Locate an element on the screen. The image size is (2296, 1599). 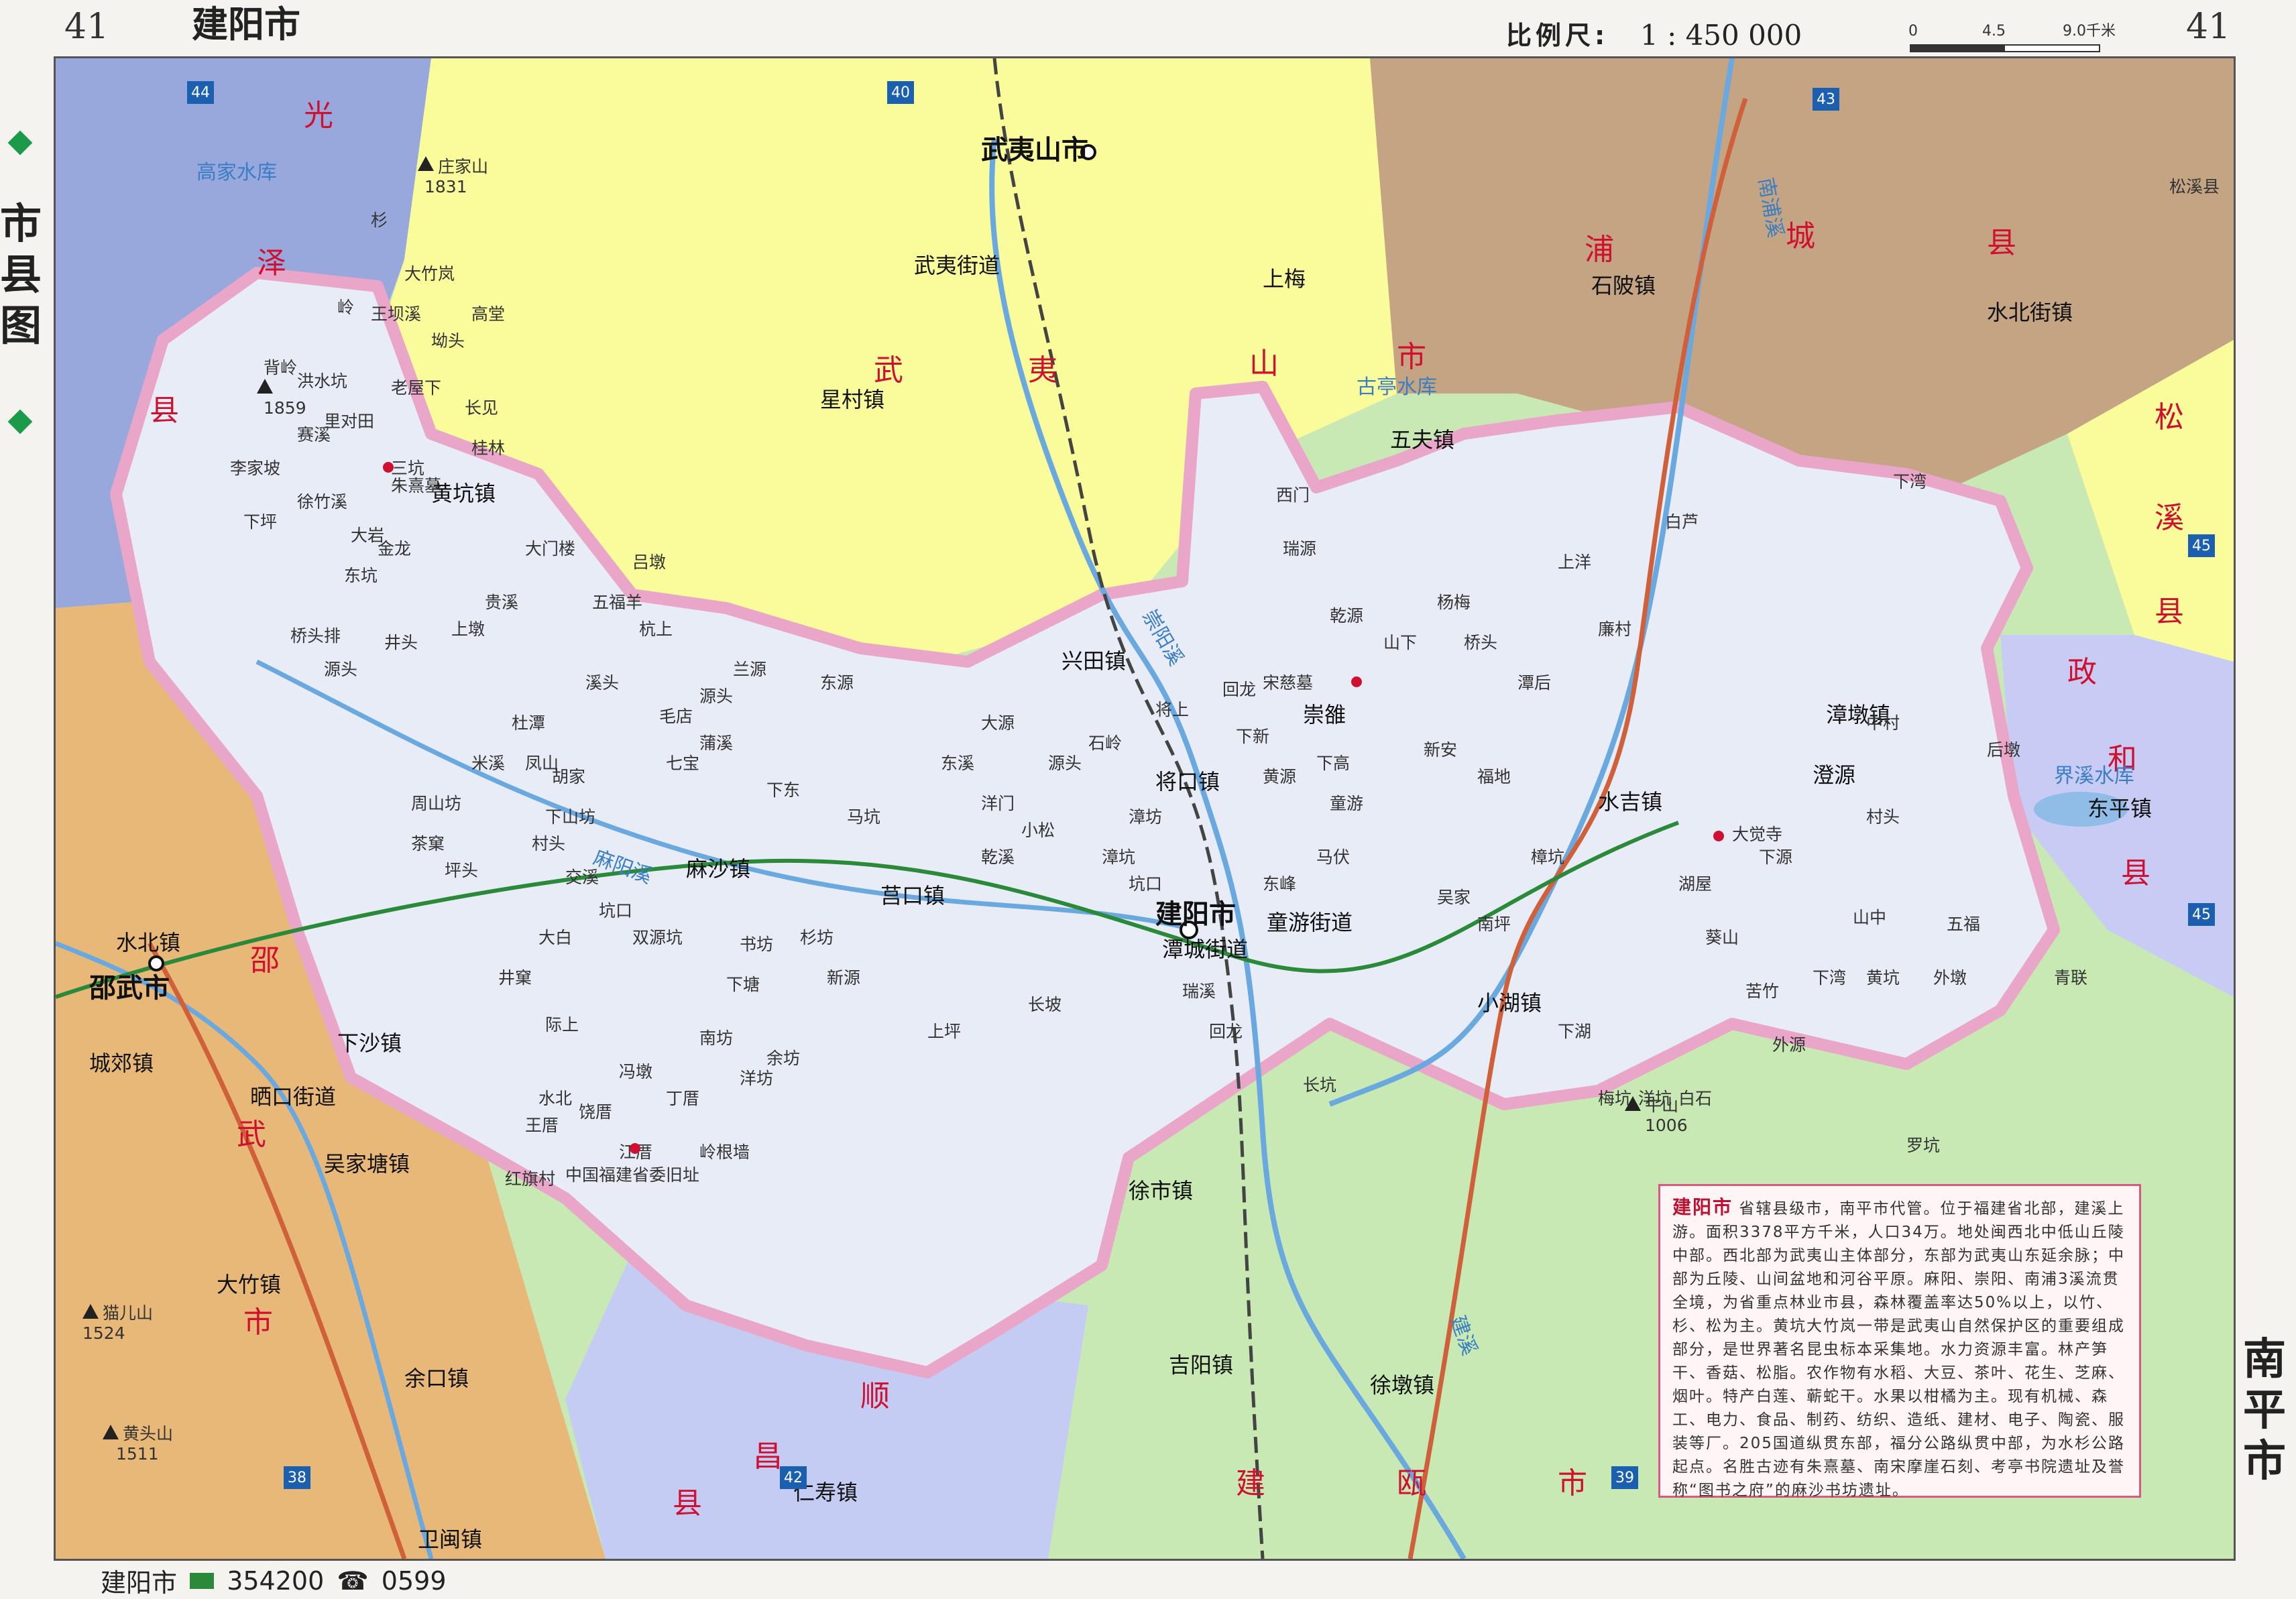
peak-label: 猫儿山 is located at coordinates (128, 1313).